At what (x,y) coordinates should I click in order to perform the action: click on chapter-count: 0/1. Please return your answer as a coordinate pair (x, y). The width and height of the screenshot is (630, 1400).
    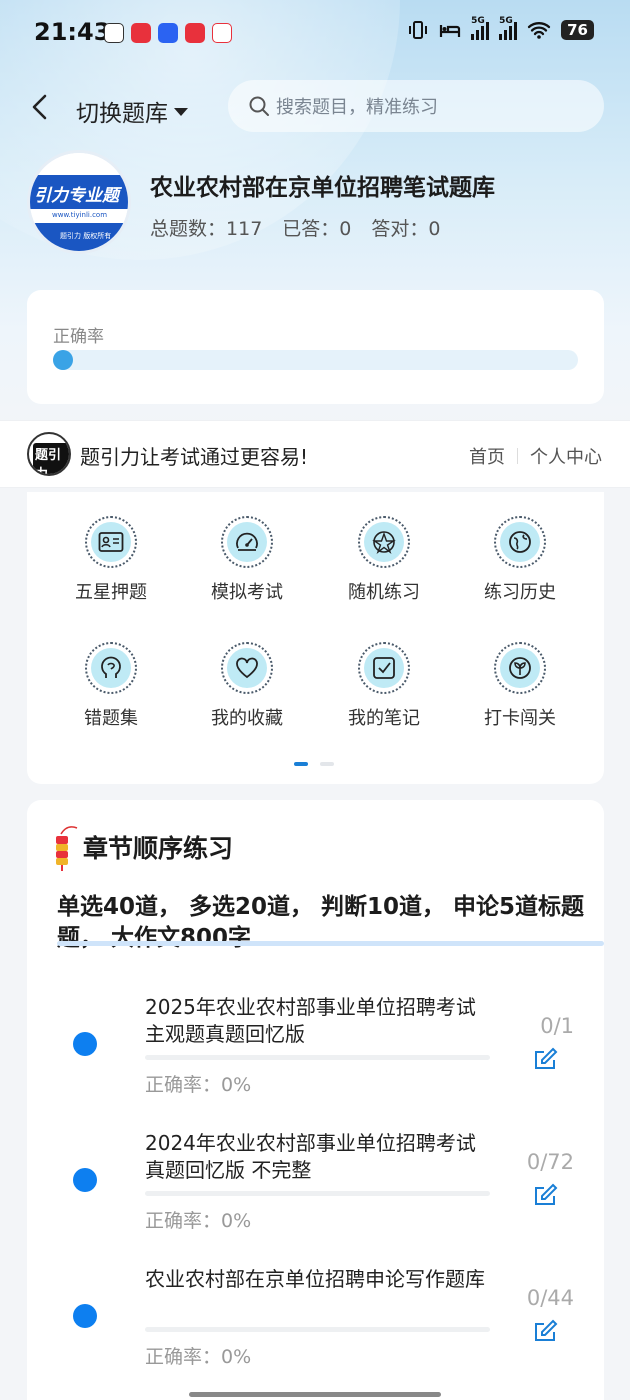
    Looking at the image, I should click on (557, 1026).